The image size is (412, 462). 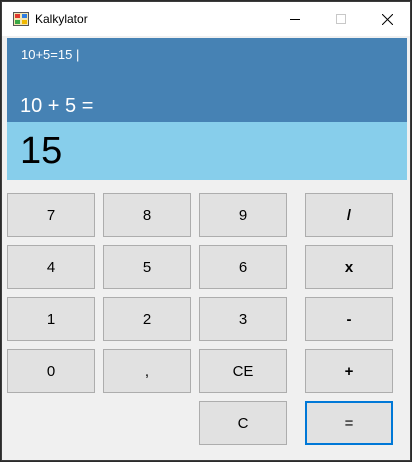 I want to click on minimize-icon, so click(x=295, y=19).